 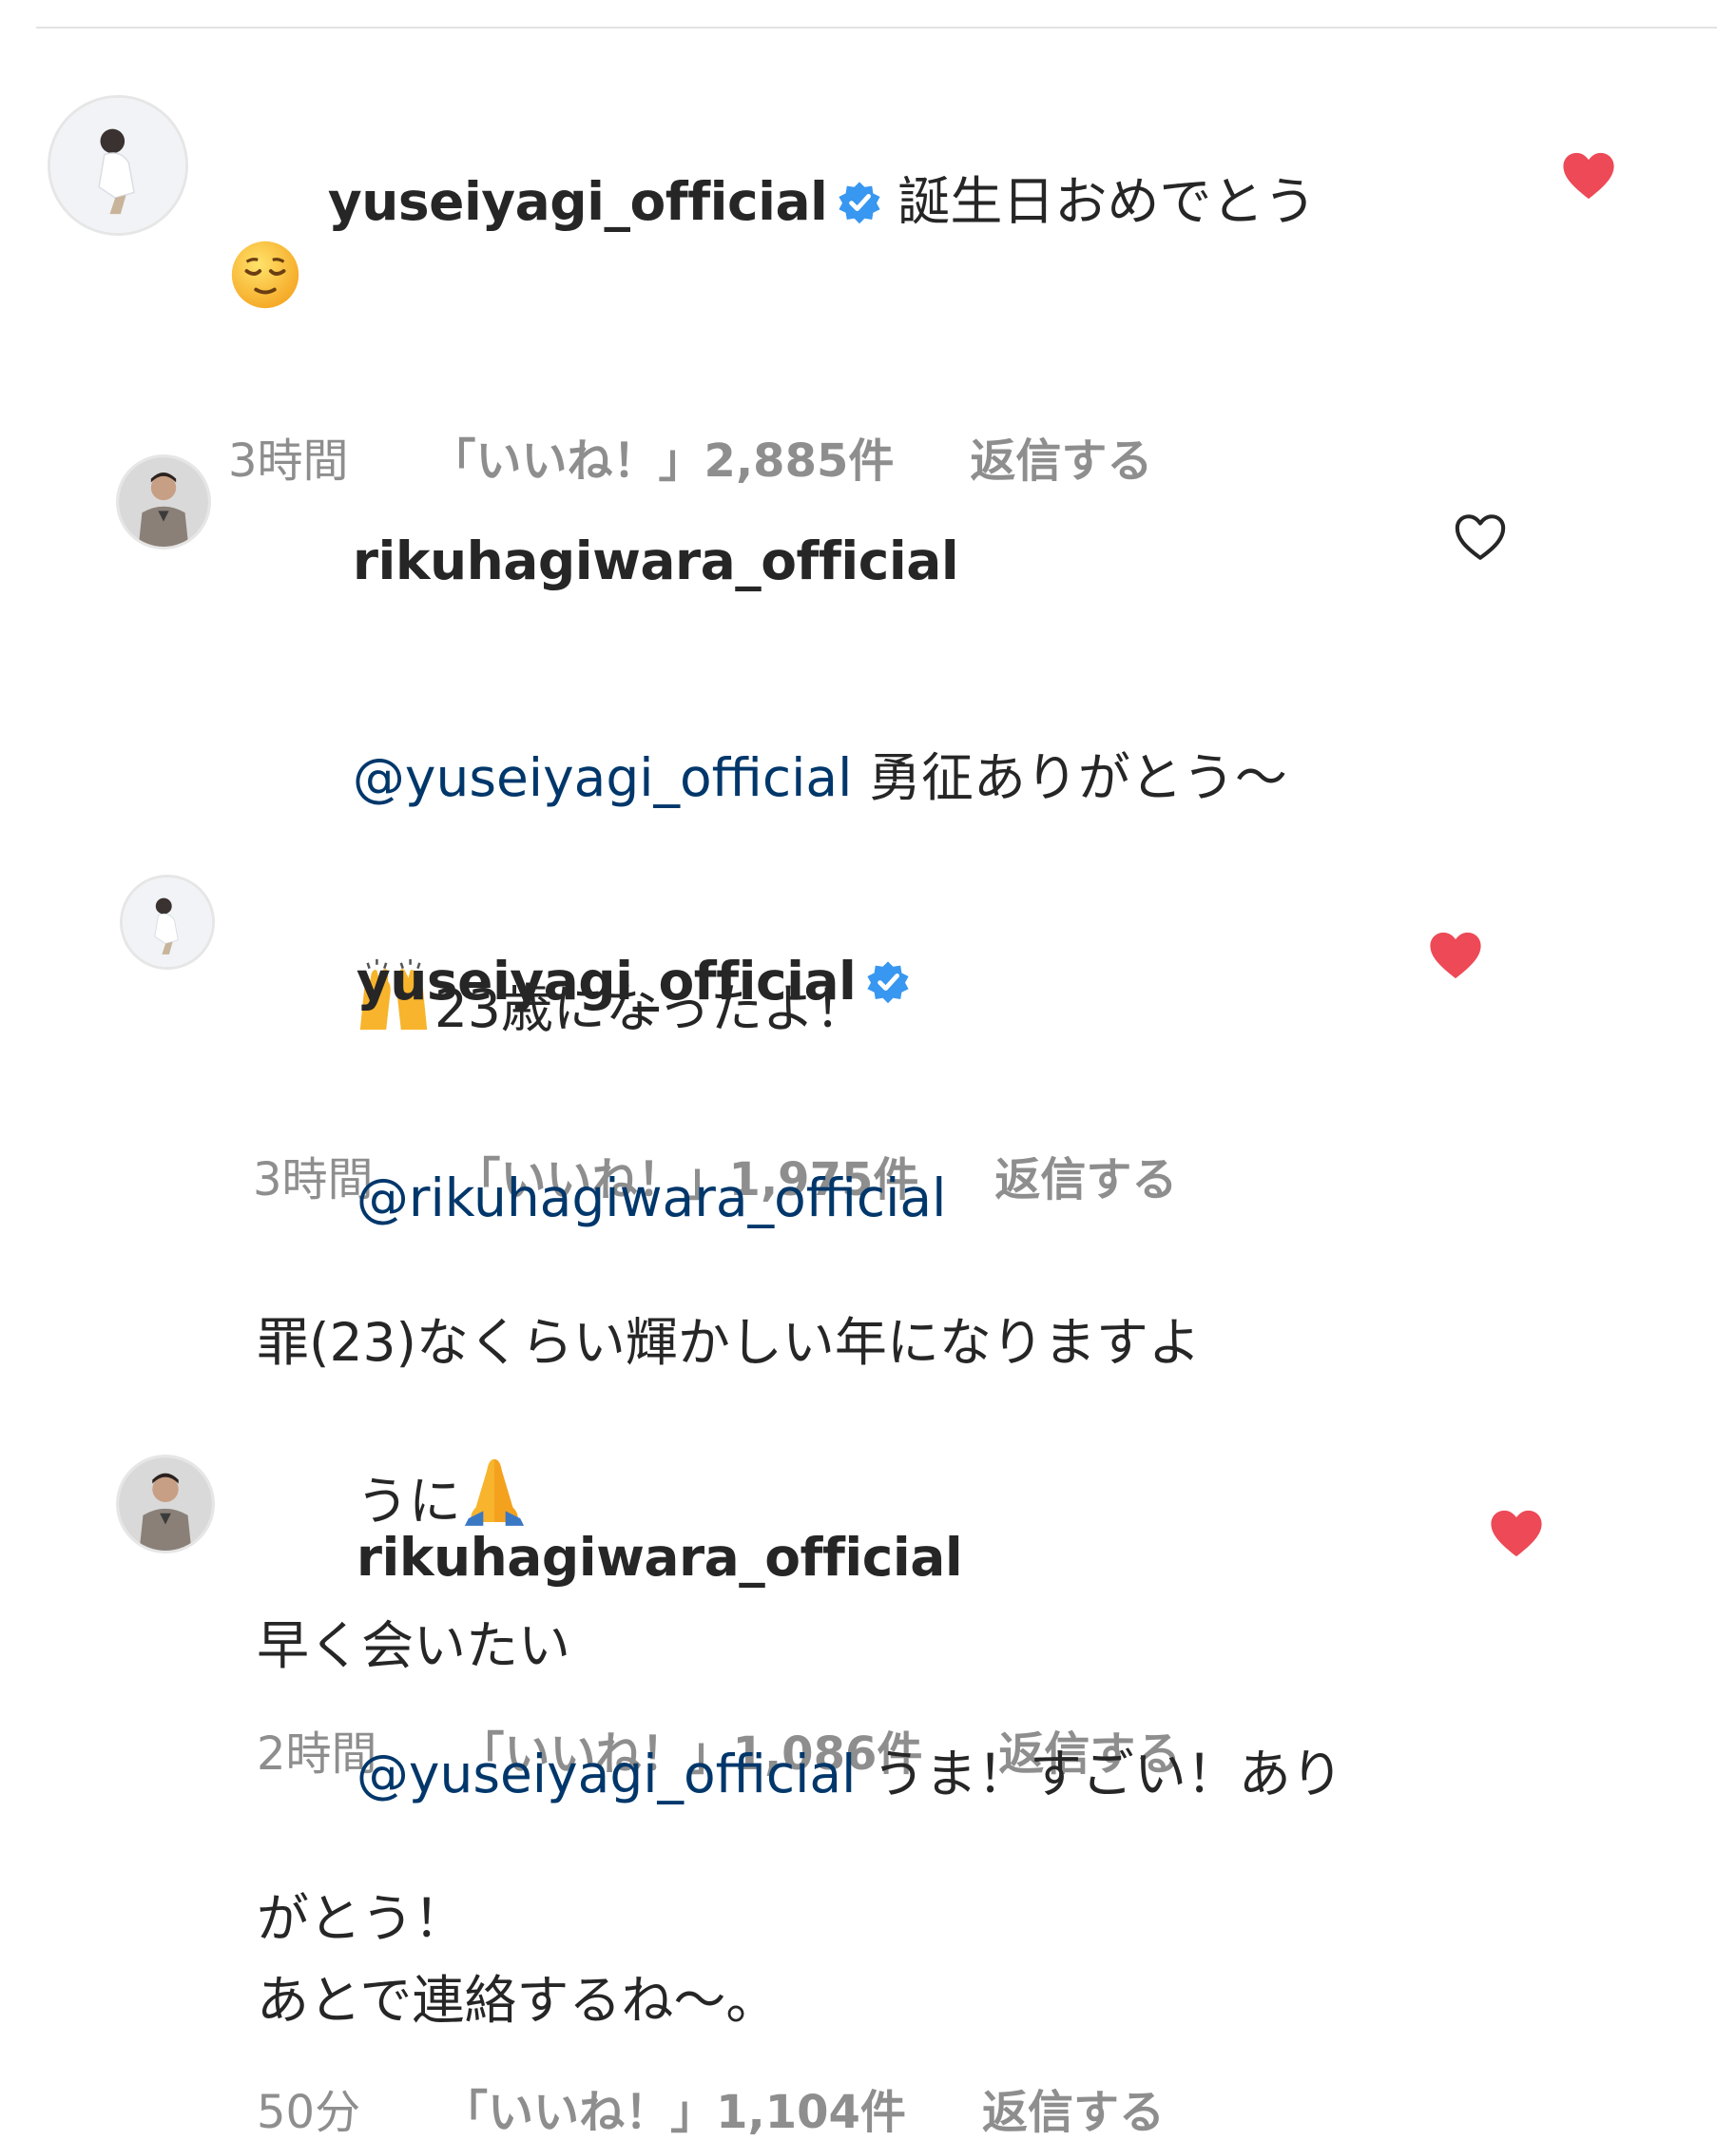 What do you see at coordinates (1481, 537) in the screenshot?
I see `like-heart-outline-icon` at bounding box center [1481, 537].